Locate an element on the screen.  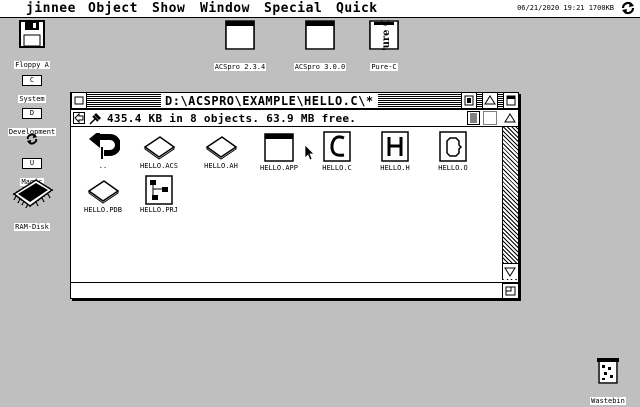
floppy-drive: Floppy A is located at coordinates (32, 45).